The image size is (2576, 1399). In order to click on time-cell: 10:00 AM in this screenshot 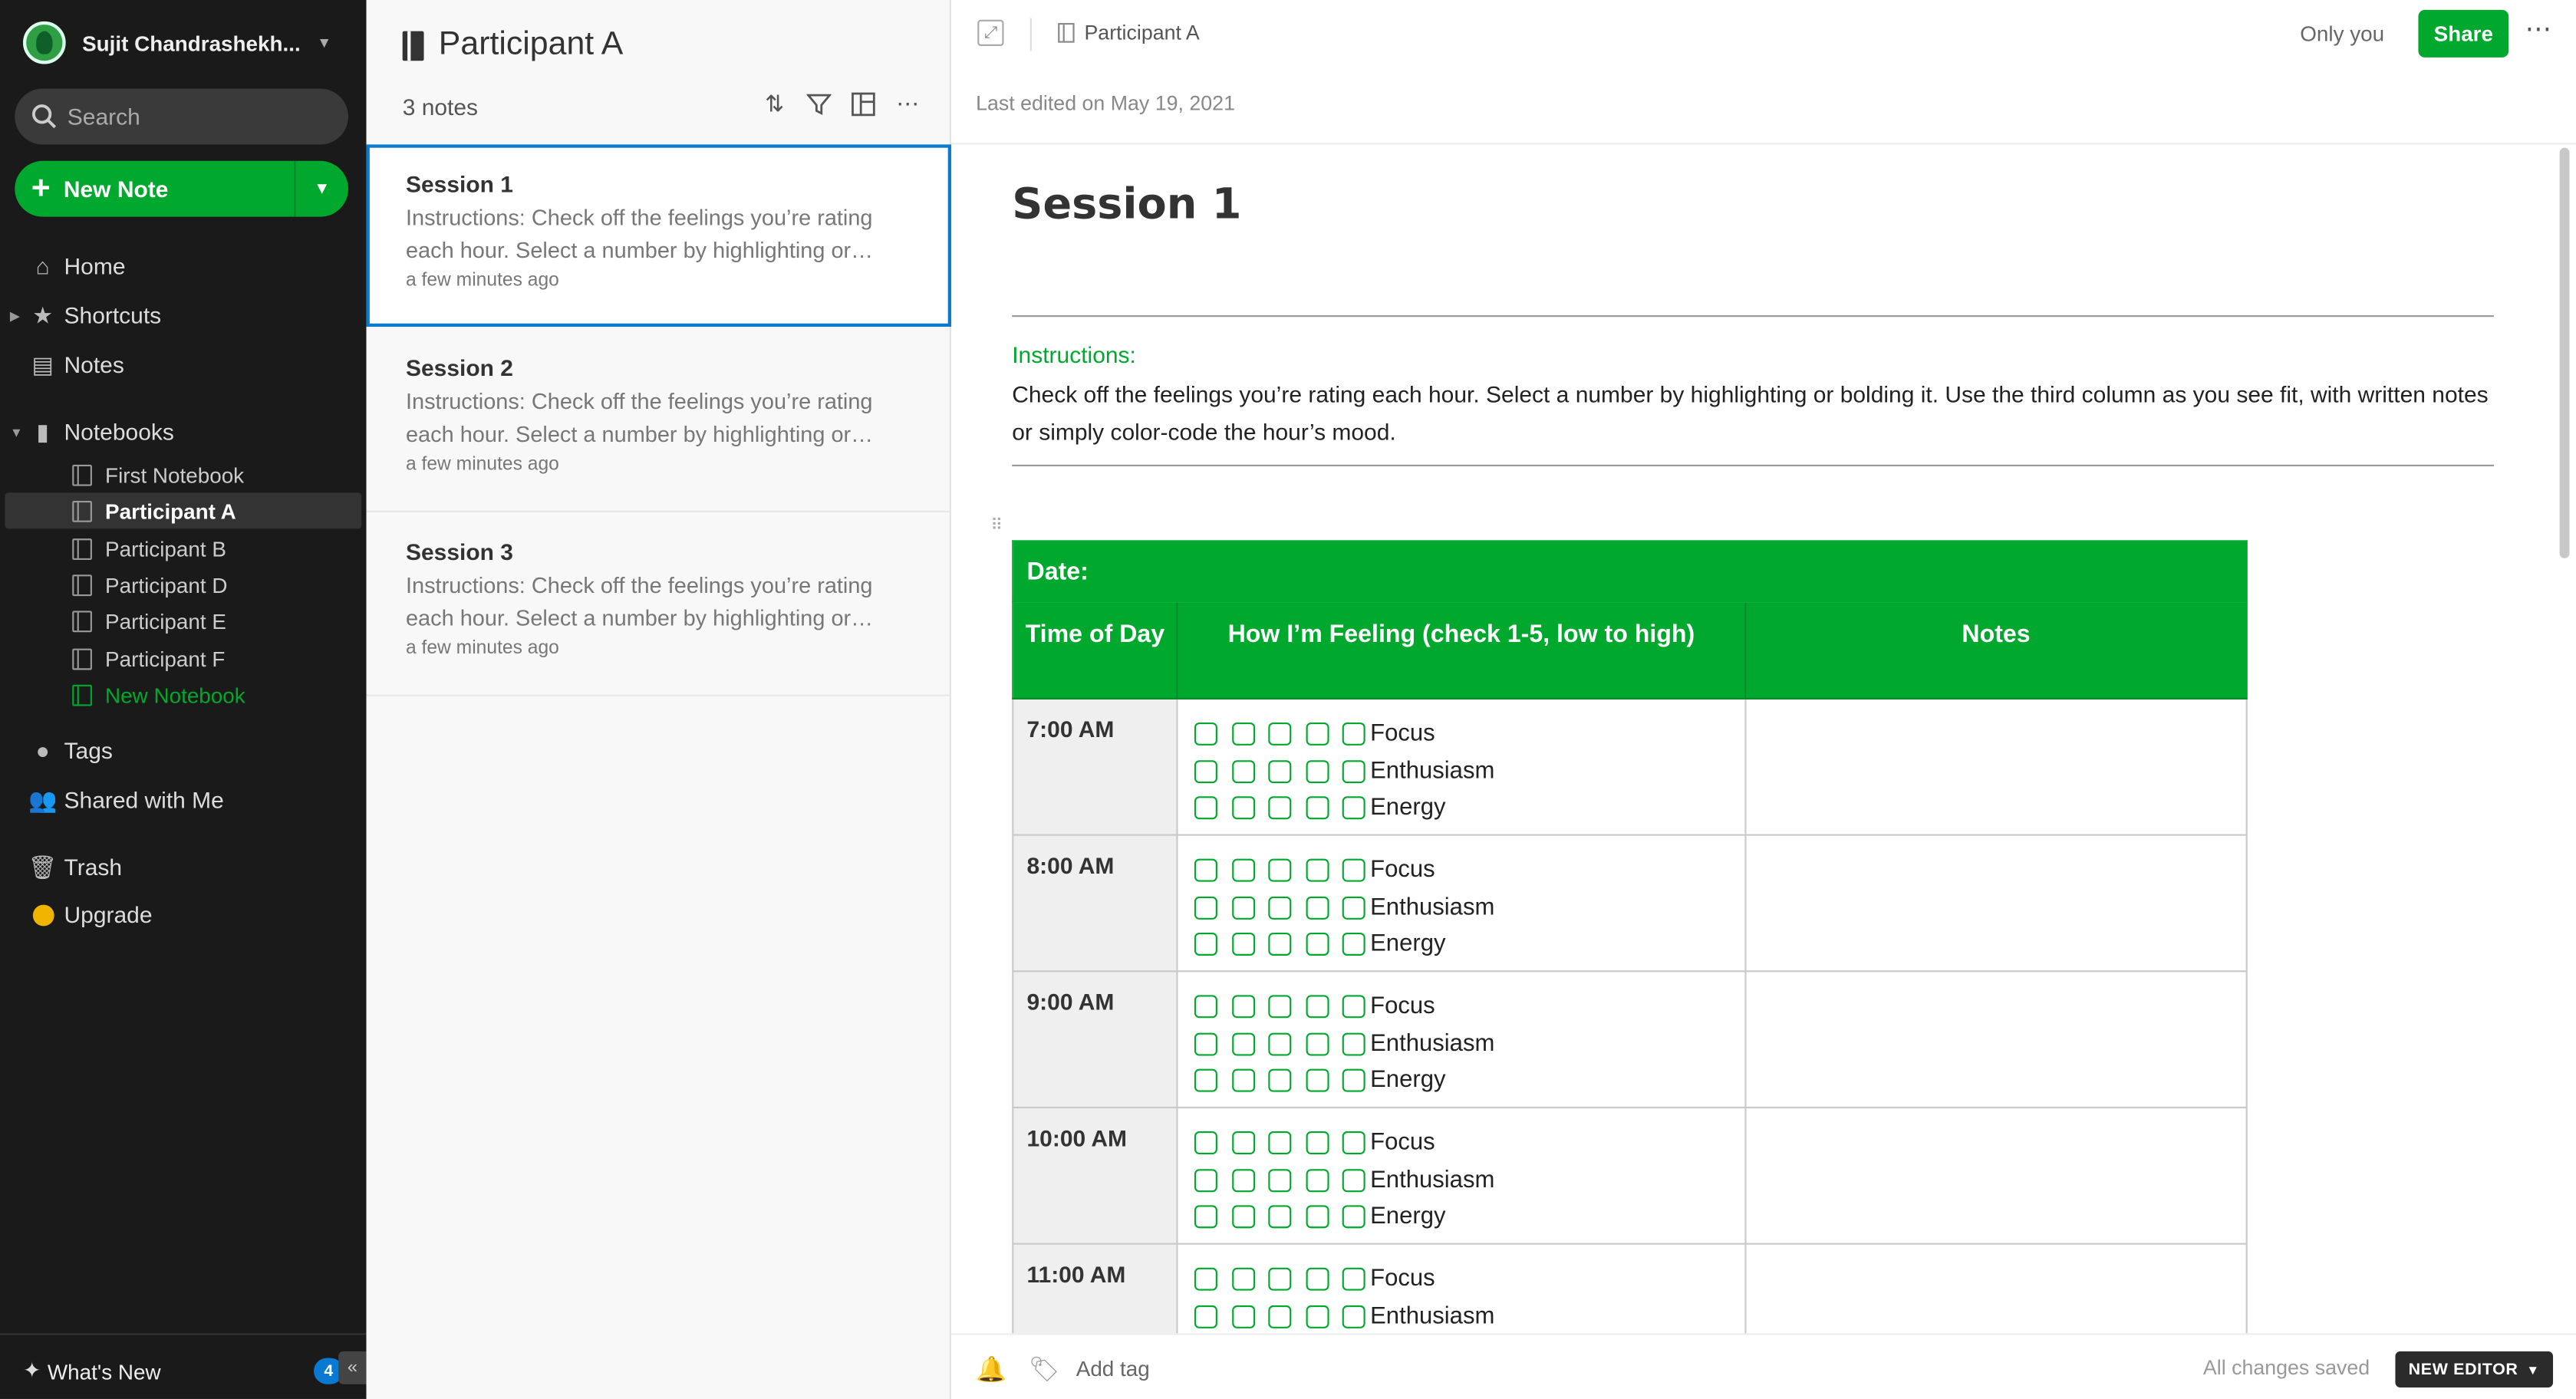, I will do `click(1095, 1175)`.